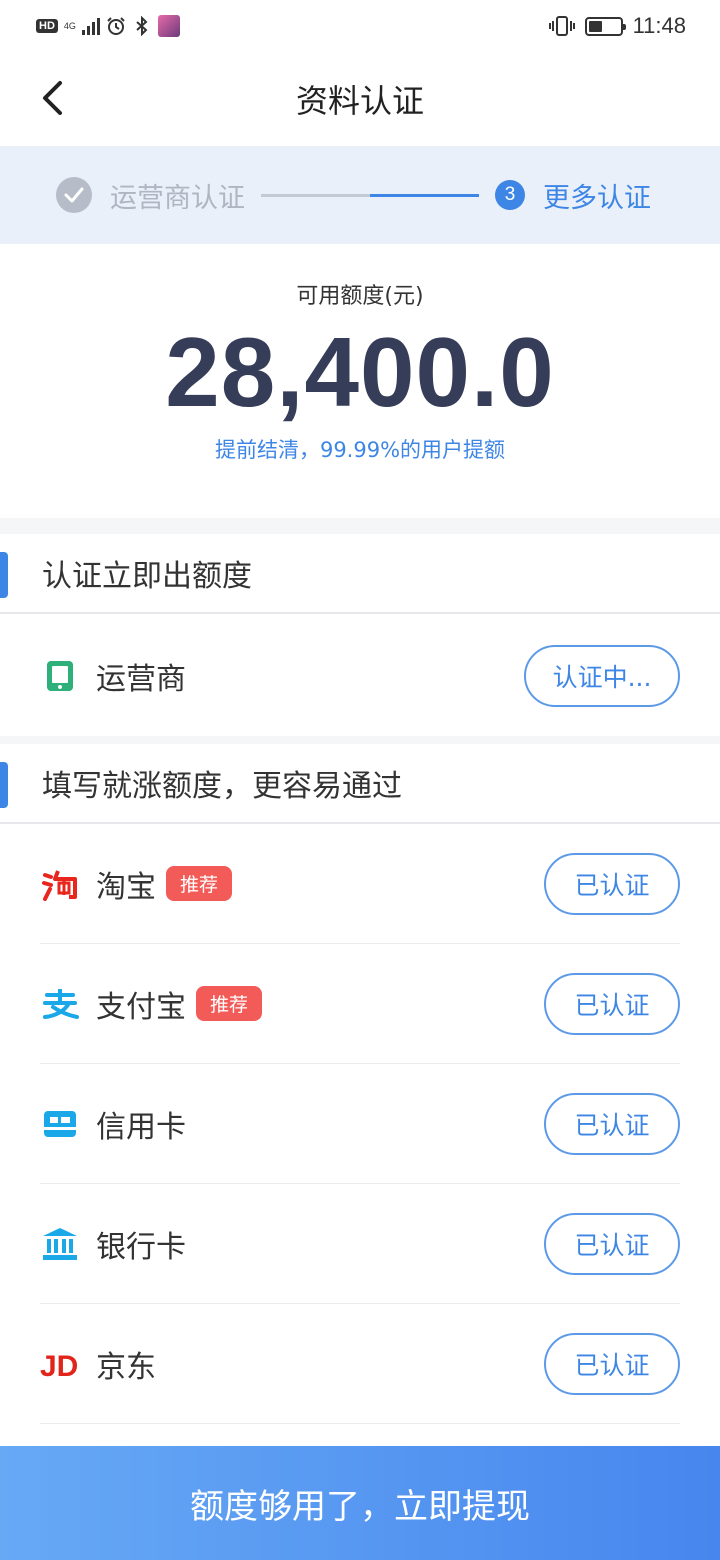 The height and width of the screenshot is (1560, 720). What do you see at coordinates (69, 26) in the screenshot?
I see `network-type: 4G` at bounding box center [69, 26].